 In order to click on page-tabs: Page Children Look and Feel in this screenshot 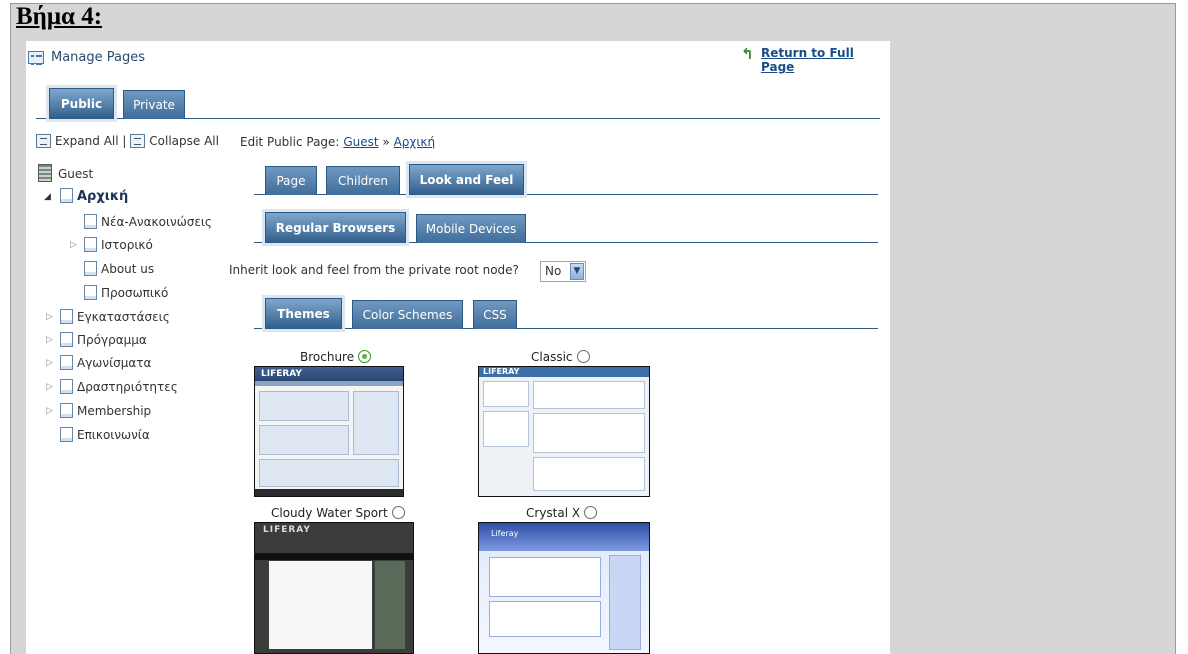, I will do `click(566, 179)`.